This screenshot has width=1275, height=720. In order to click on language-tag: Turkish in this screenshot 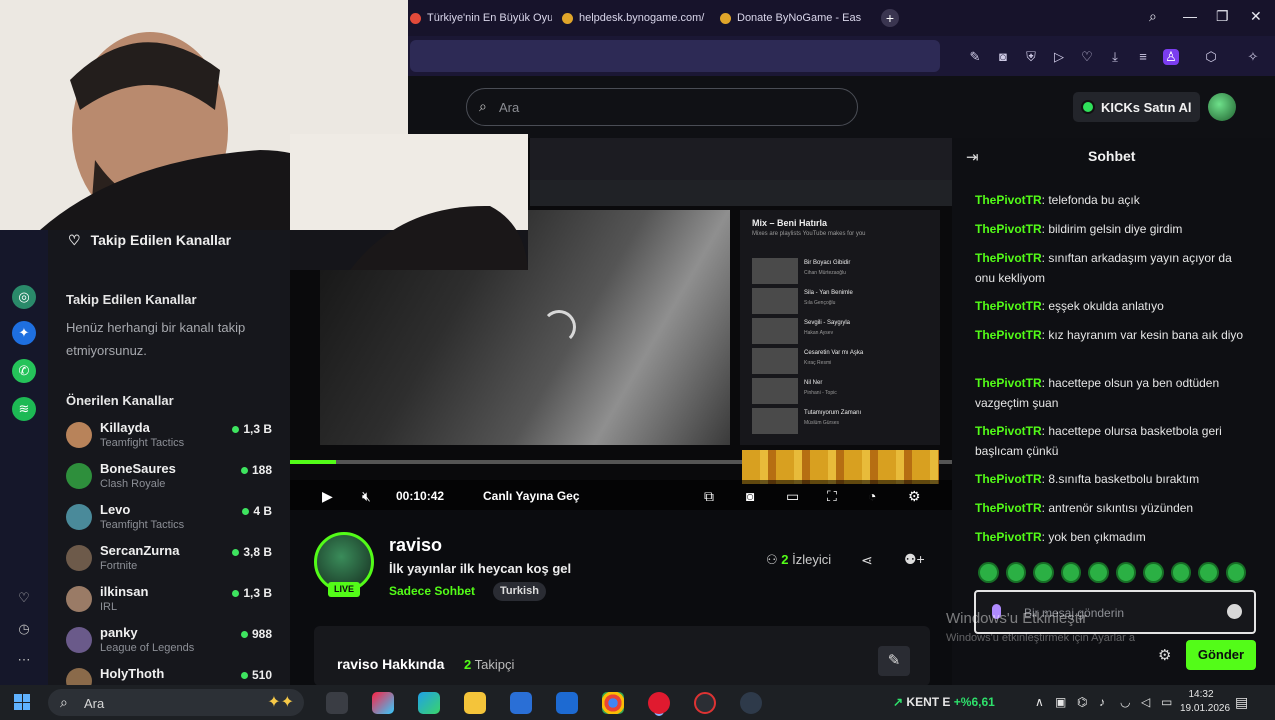, I will do `click(519, 591)`.